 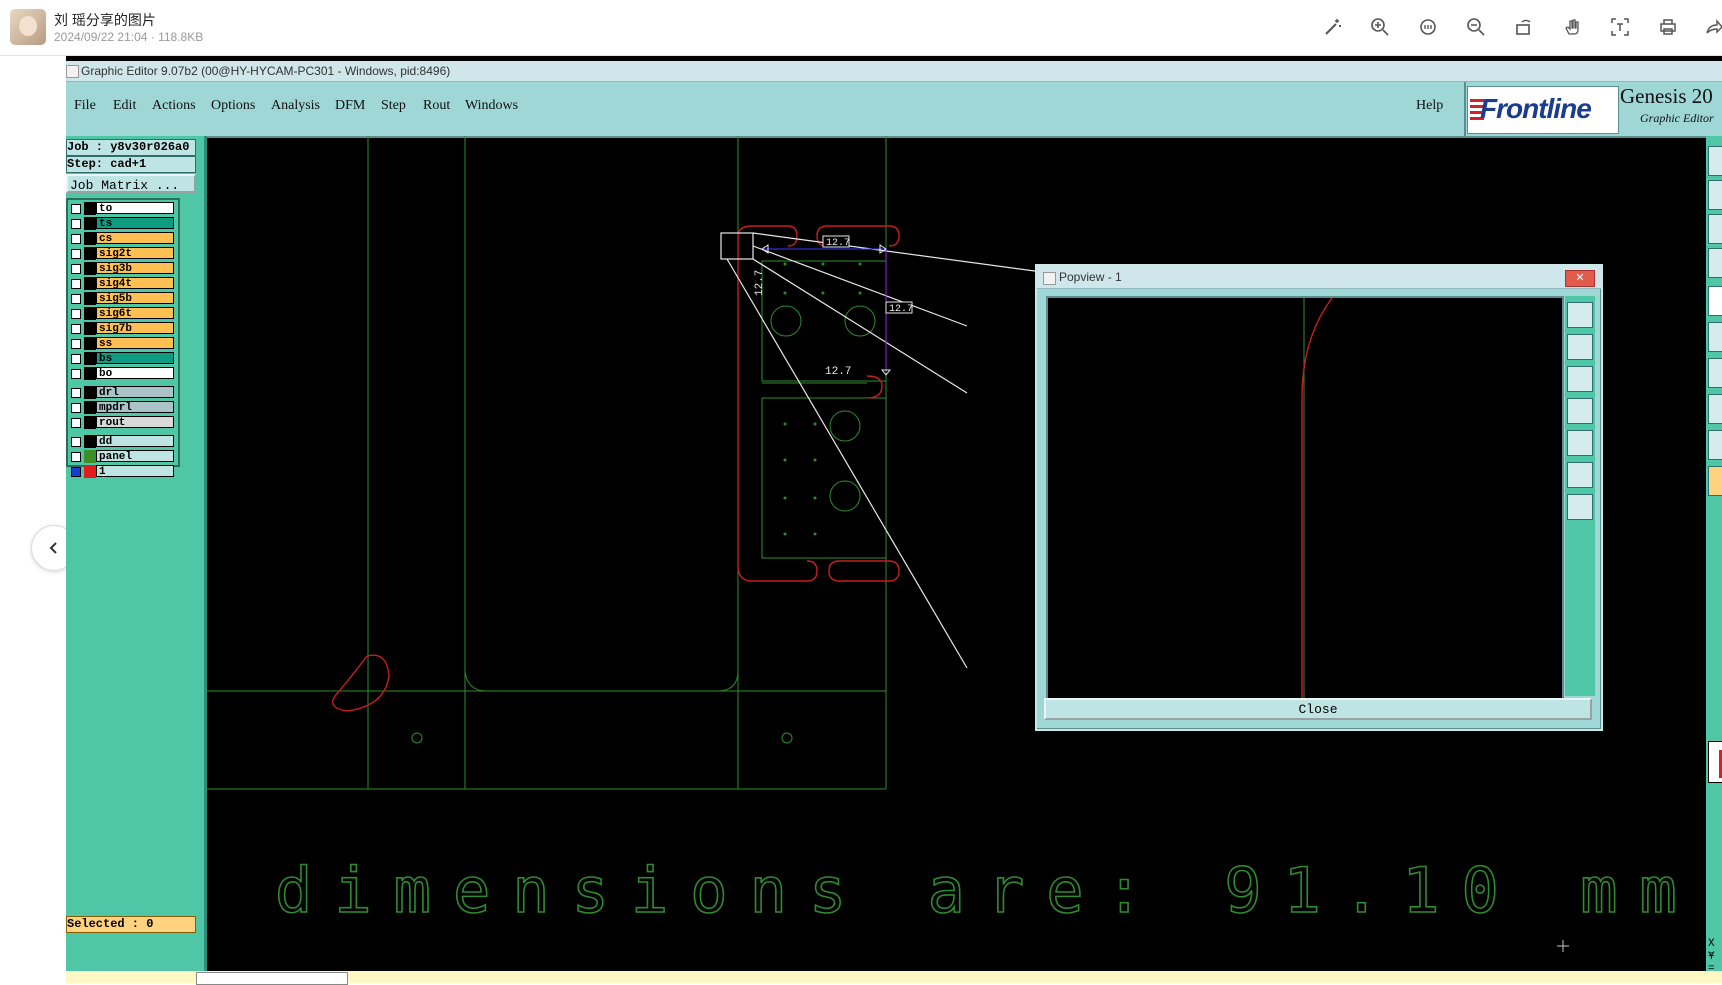 What do you see at coordinates (1580, 315) in the screenshot?
I see `zoom-to-fit-button` at bounding box center [1580, 315].